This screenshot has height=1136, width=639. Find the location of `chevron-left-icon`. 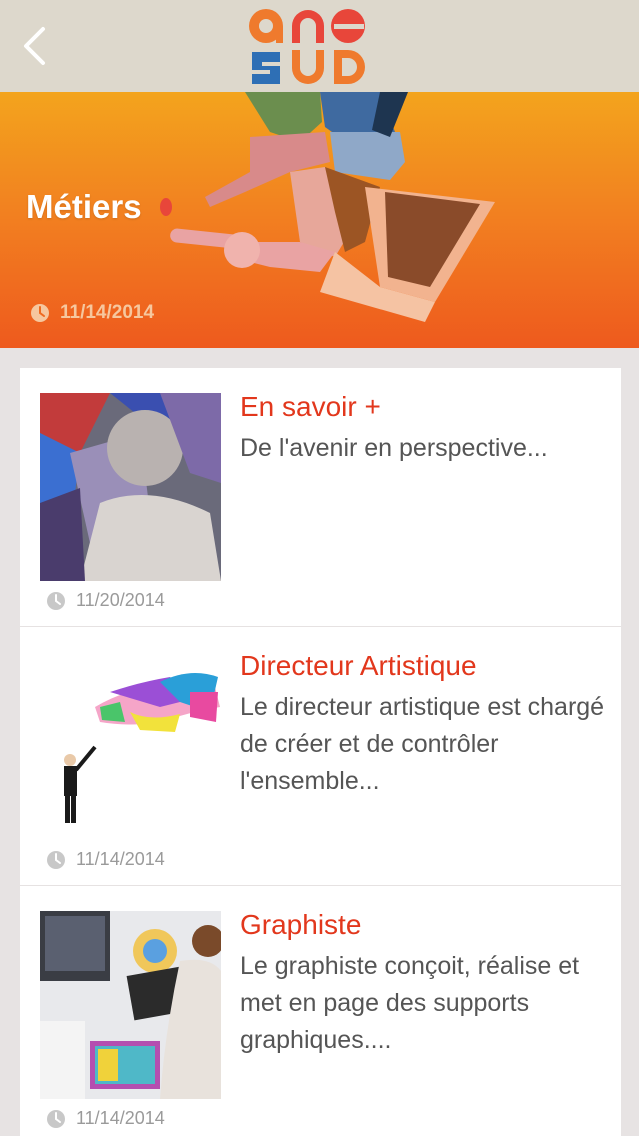

chevron-left-icon is located at coordinates (34, 46).